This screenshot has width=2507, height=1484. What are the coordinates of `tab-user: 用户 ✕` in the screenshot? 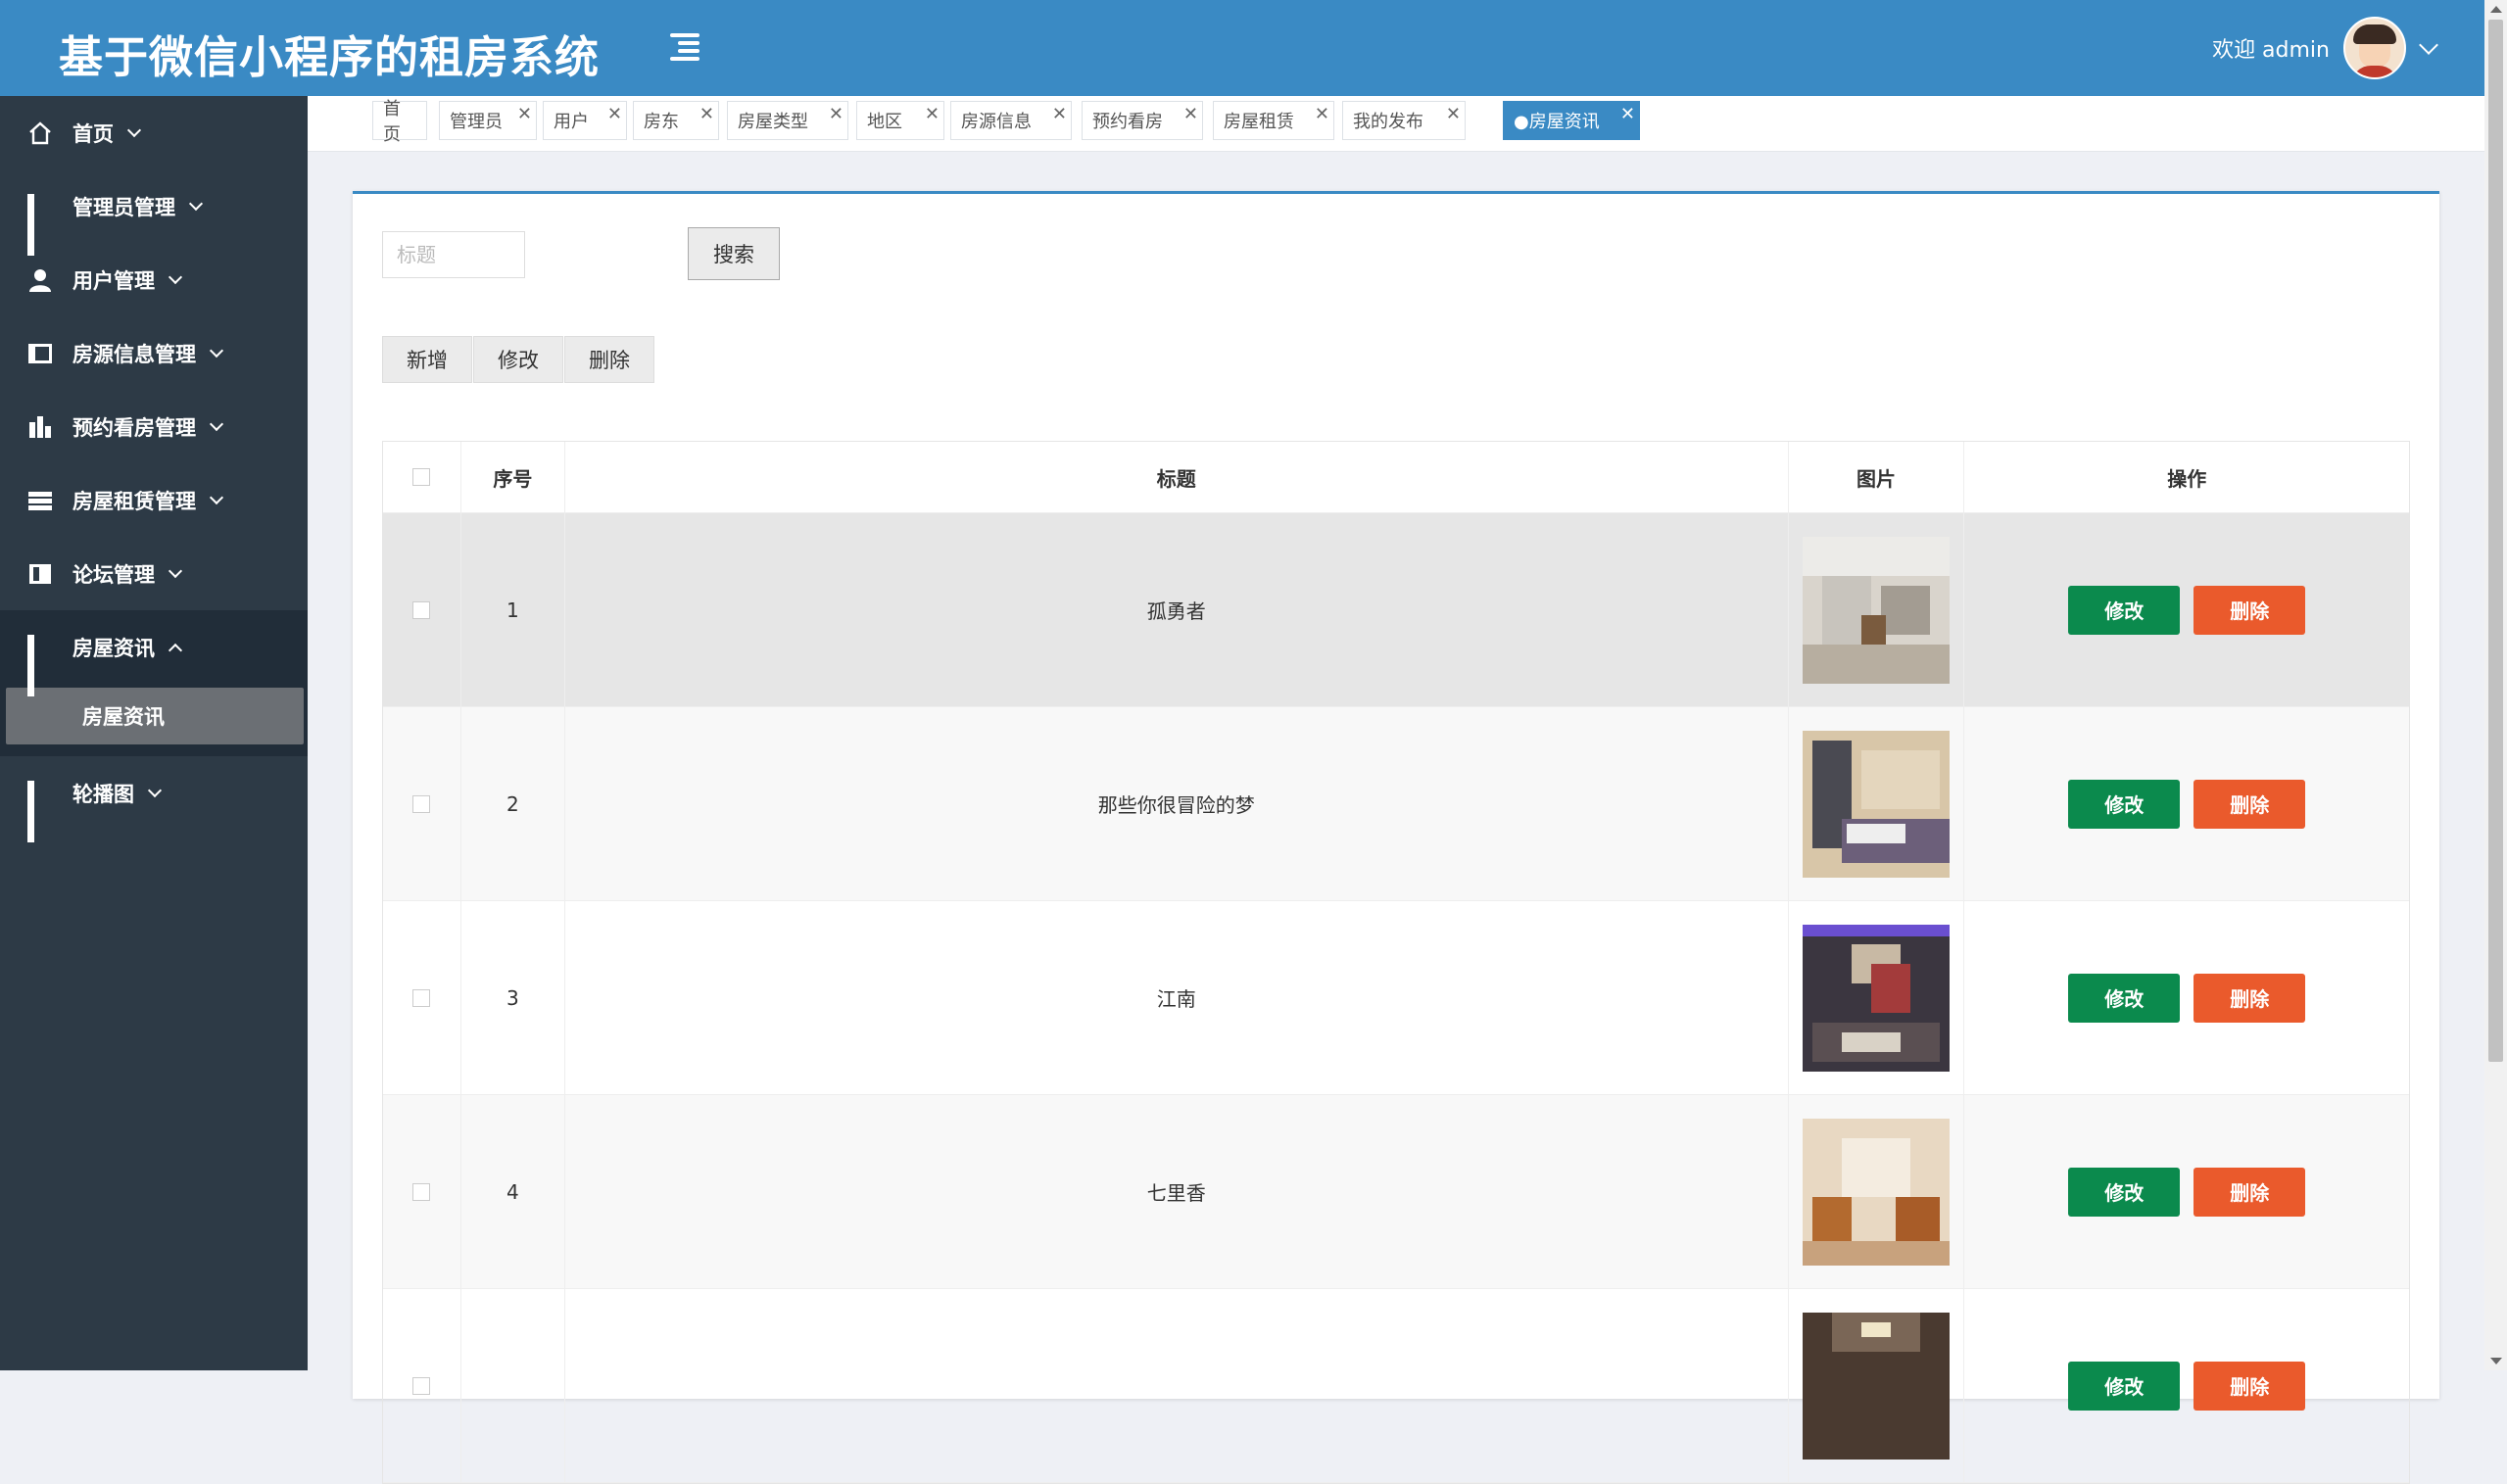 It's located at (585, 120).